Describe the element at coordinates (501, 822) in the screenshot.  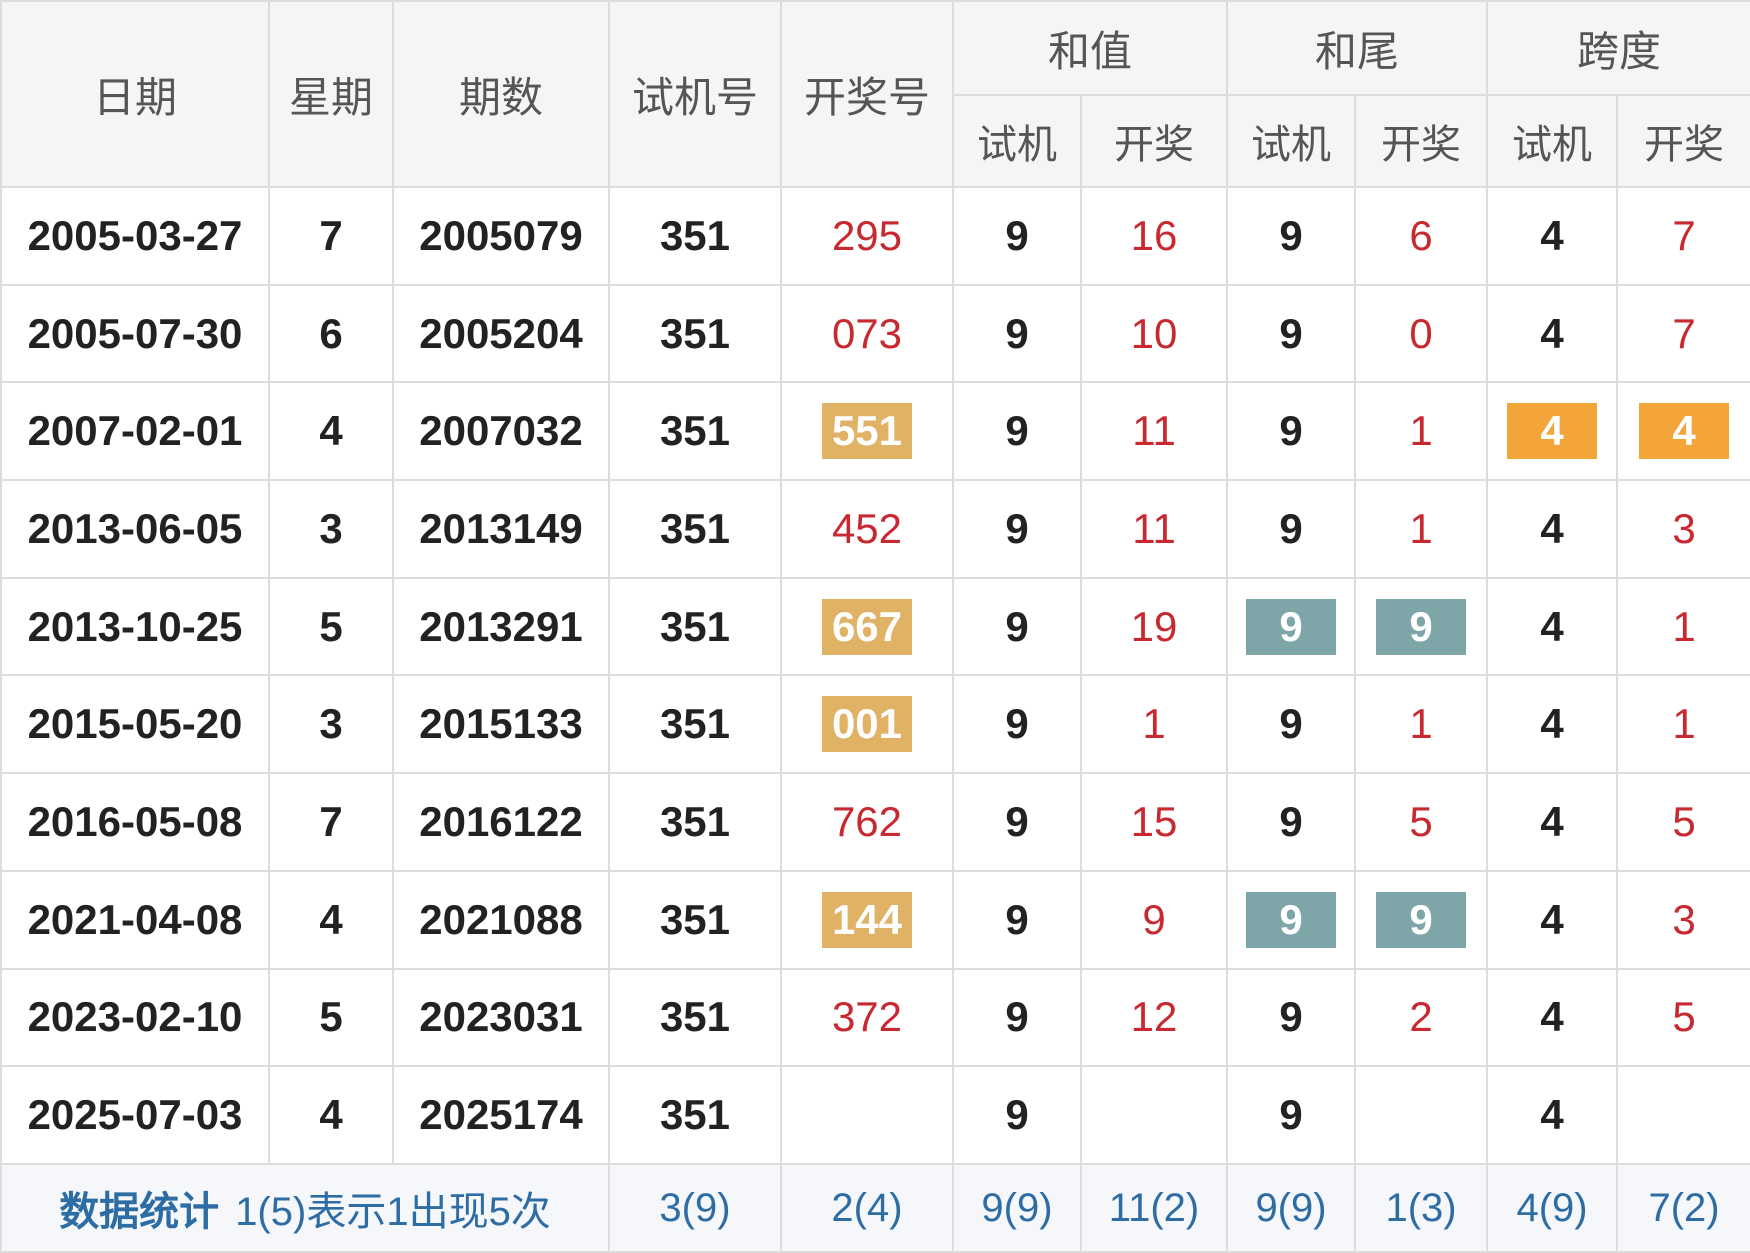
I see `cell-issue: 2016122` at that location.